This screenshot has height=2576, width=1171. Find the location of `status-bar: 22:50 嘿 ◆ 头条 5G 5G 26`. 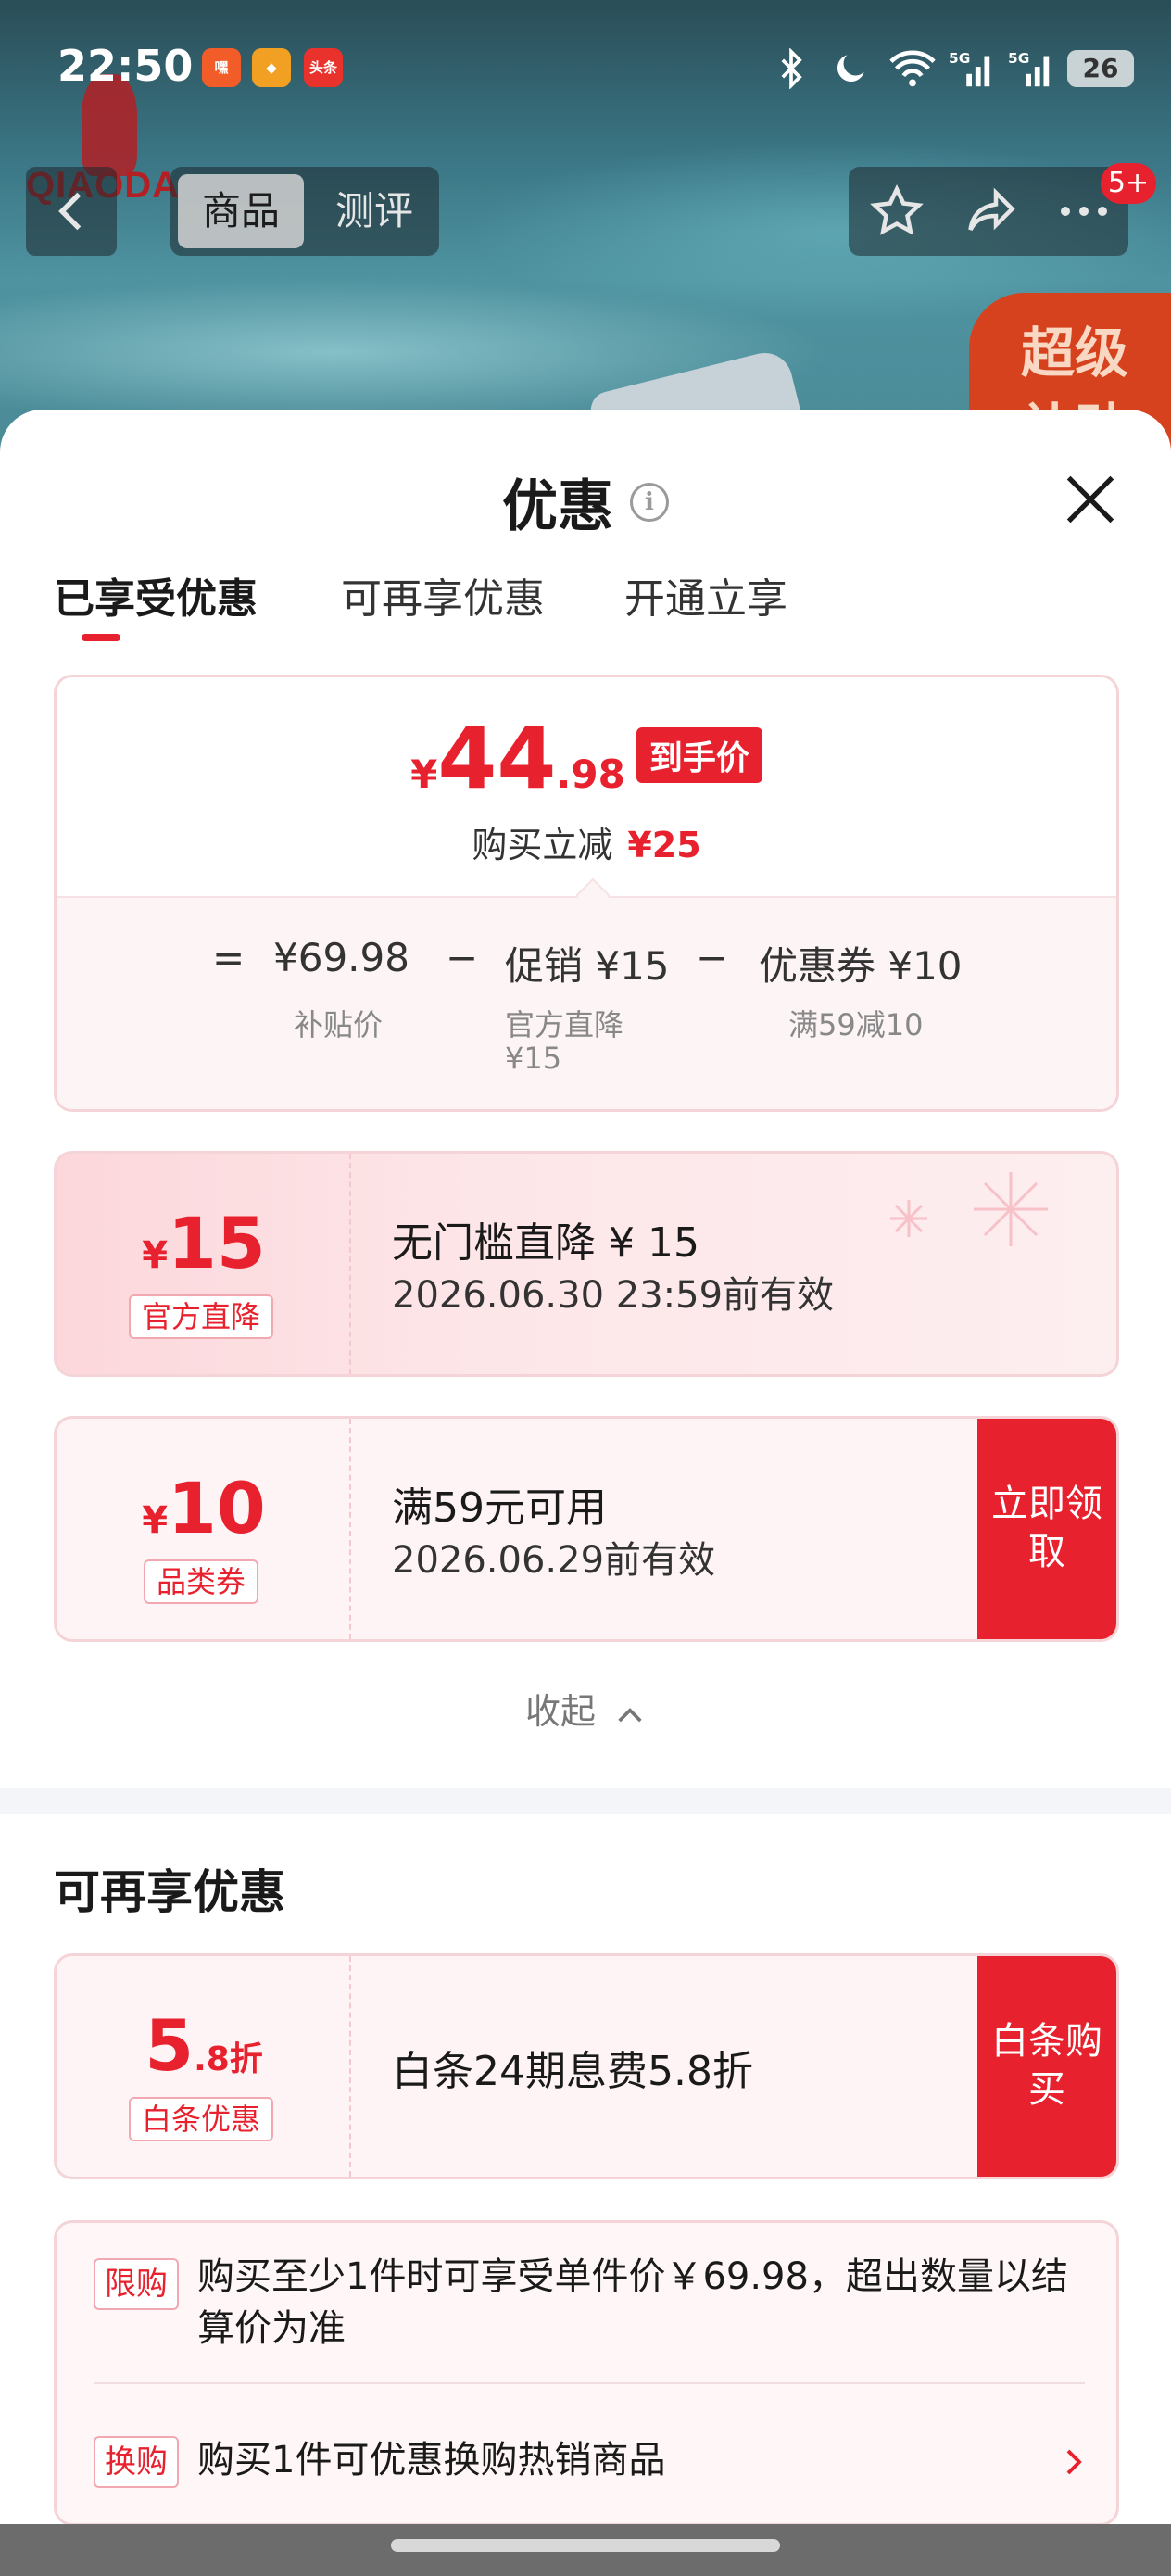

status-bar: 22:50 嘿 ◆ 头条 5G 5G 26 is located at coordinates (585, 69).